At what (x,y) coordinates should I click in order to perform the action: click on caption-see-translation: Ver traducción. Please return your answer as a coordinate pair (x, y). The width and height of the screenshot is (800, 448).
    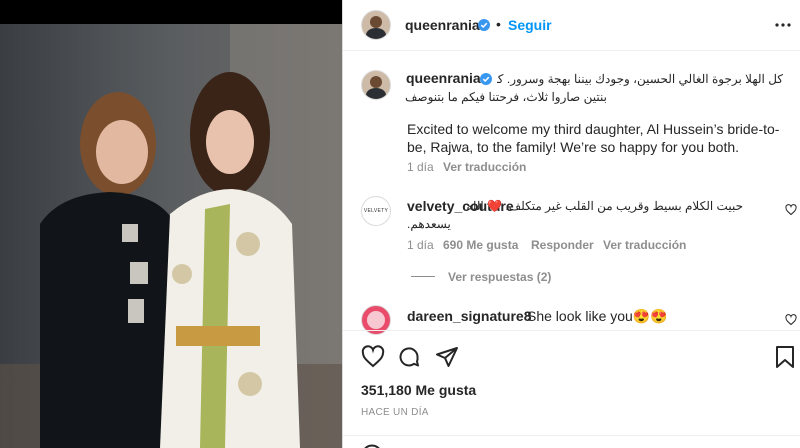
    Looking at the image, I should click on (484, 167).